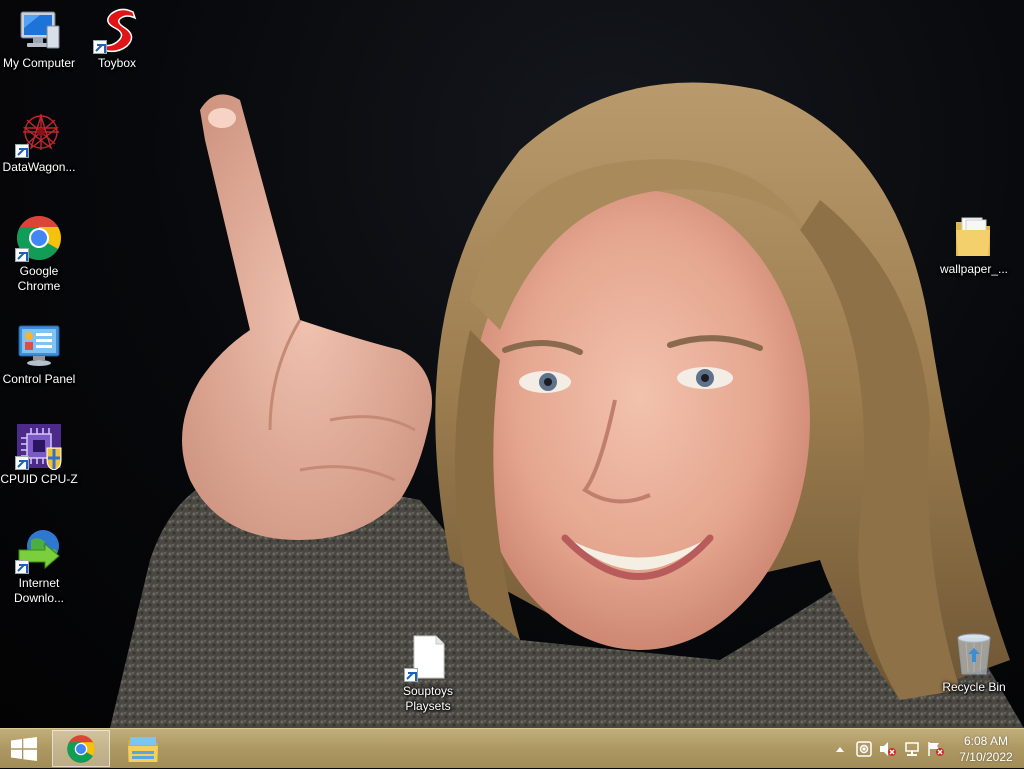  What do you see at coordinates (428, 698) in the screenshot?
I see `desktop-icon-label: Souptoys Playsets` at bounding box center [428, 698].